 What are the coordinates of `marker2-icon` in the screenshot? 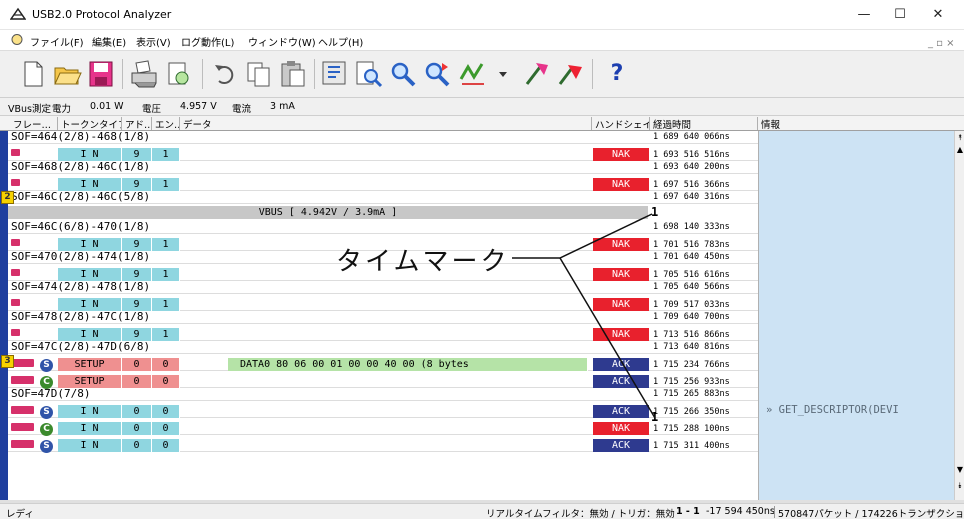 It's located at (571, 74).